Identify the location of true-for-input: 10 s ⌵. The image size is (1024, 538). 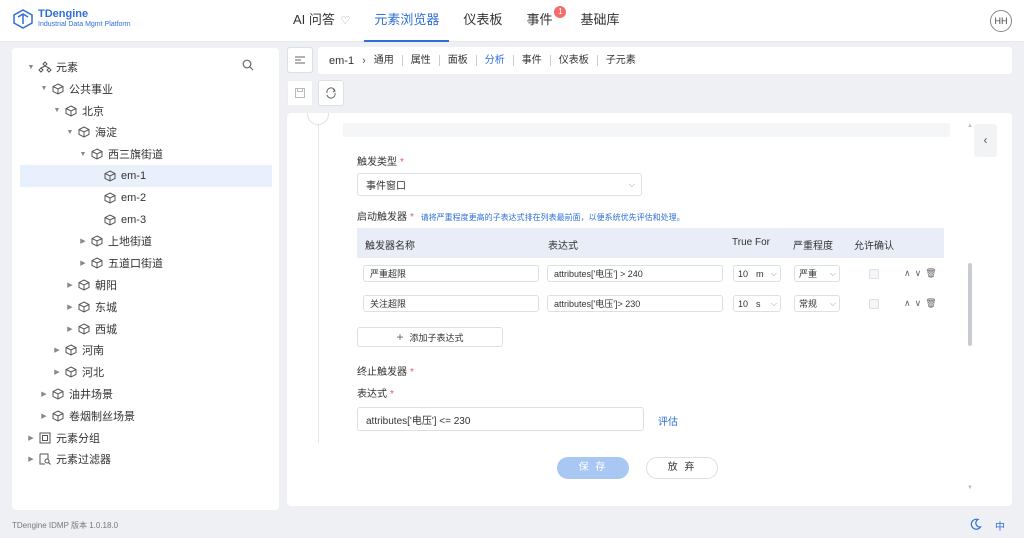
(757, 303).